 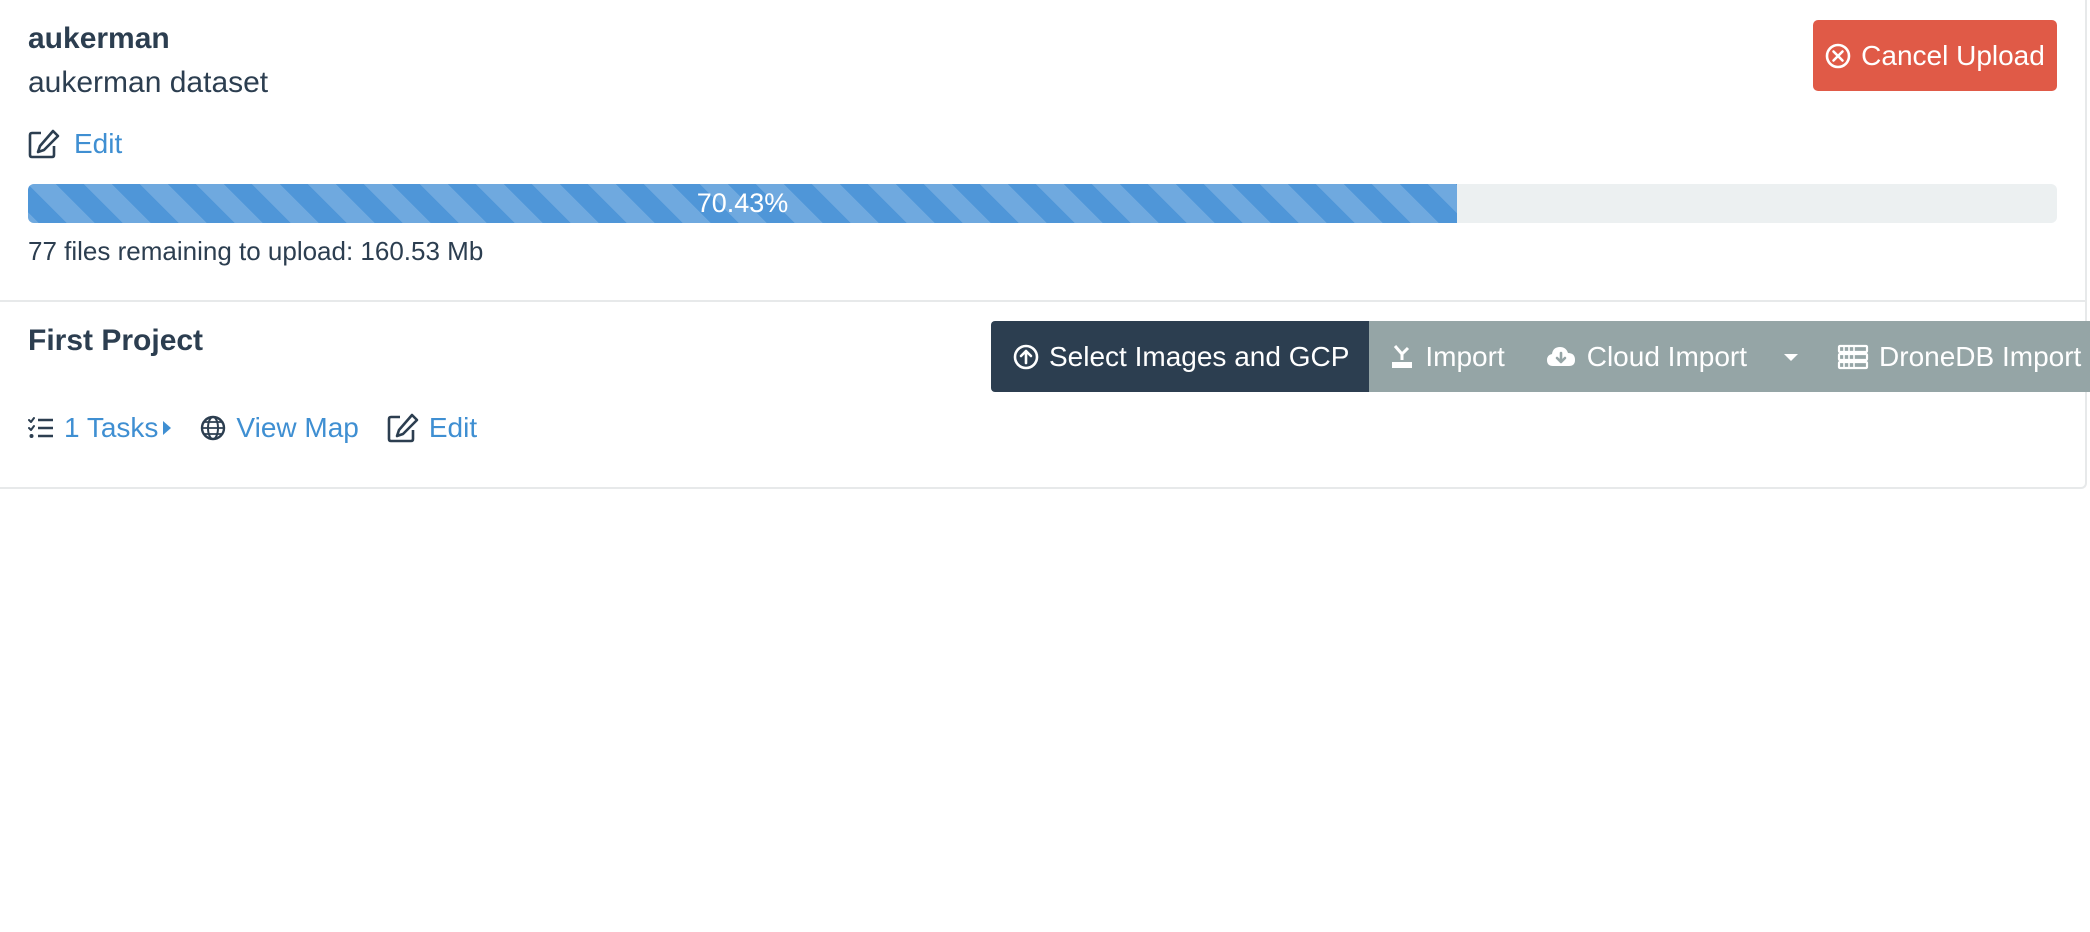 What do you see at coordinates (167, 428) in the screenshot?
I see `caret-right-icon` at bounding box center [167, 428].